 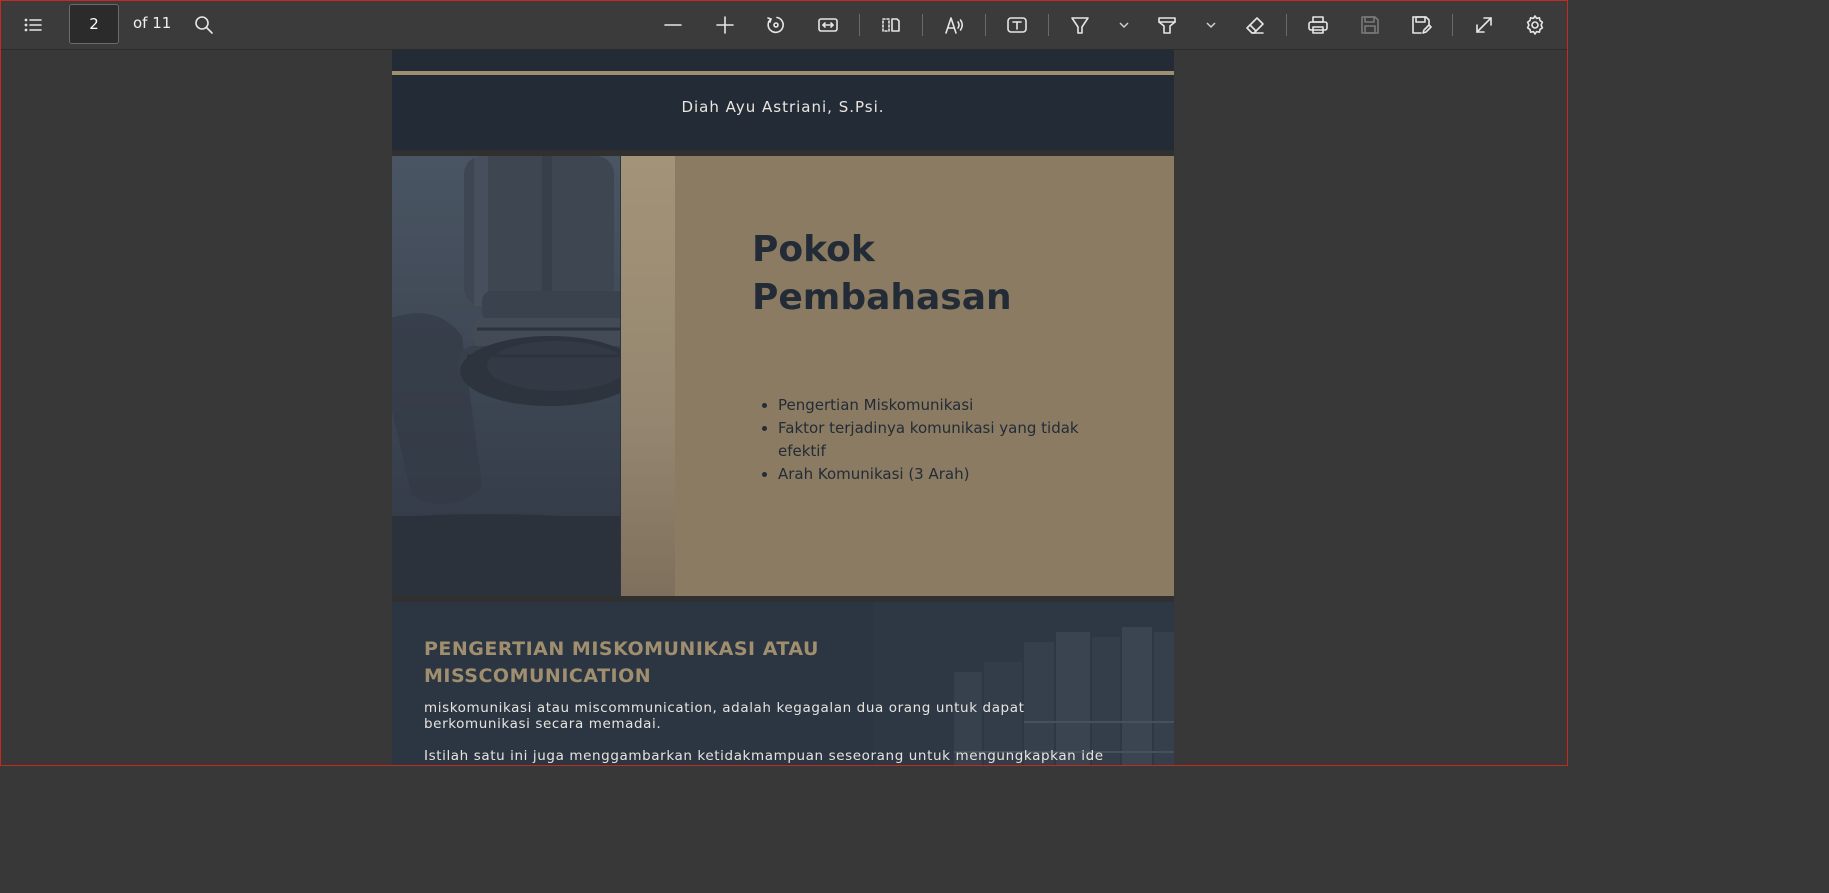 I want to click on topic-item: Pengertian Miskomunikasi, so click(x=938, y=405).